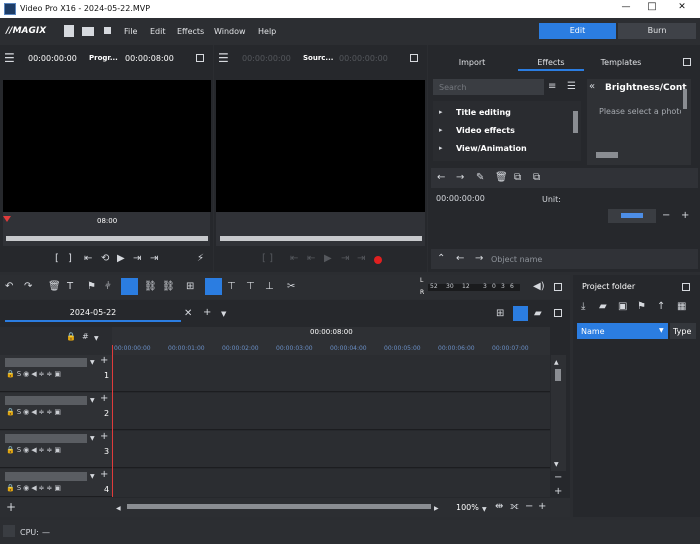 The width and height of the screenshot is (700, 544). I want to click on scroll-left-icon: ◀, so click(118, 509).